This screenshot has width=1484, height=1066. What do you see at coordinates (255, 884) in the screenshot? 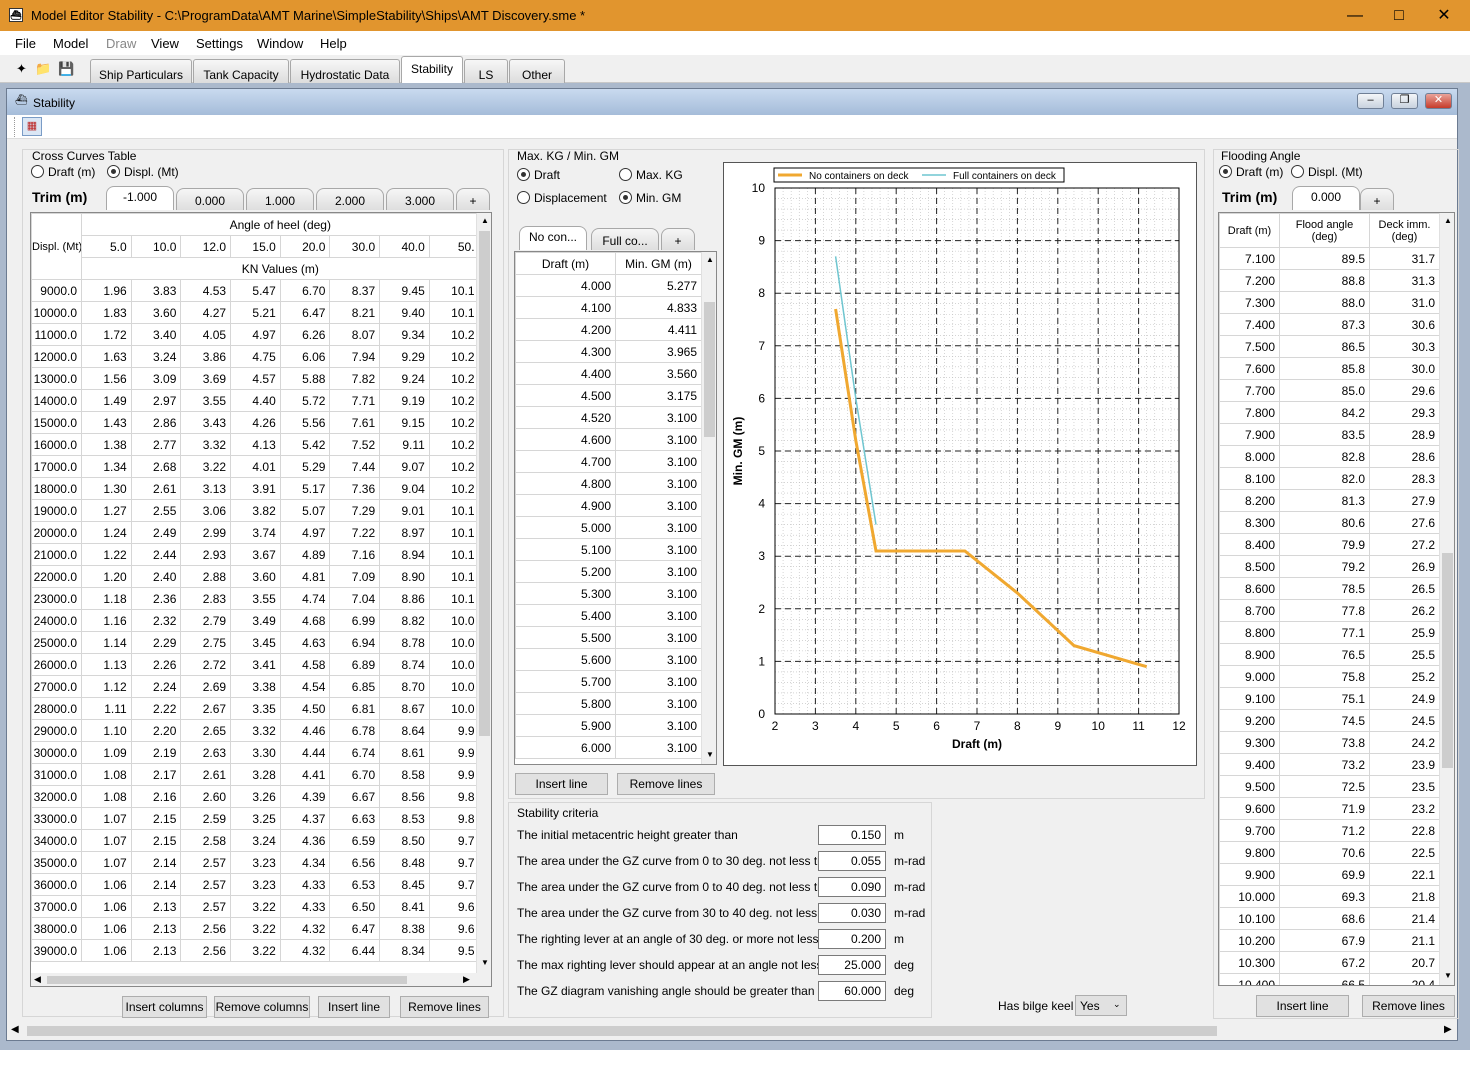
I see `kn-cell: 3.23` at bounding box center [255, 884].